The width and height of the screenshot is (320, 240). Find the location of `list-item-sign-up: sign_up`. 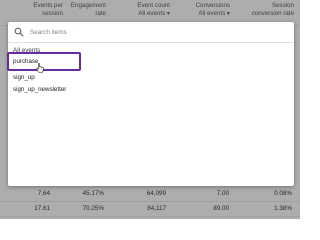

list-item-sign-up: sign_up is located at coordinates (24, 78).